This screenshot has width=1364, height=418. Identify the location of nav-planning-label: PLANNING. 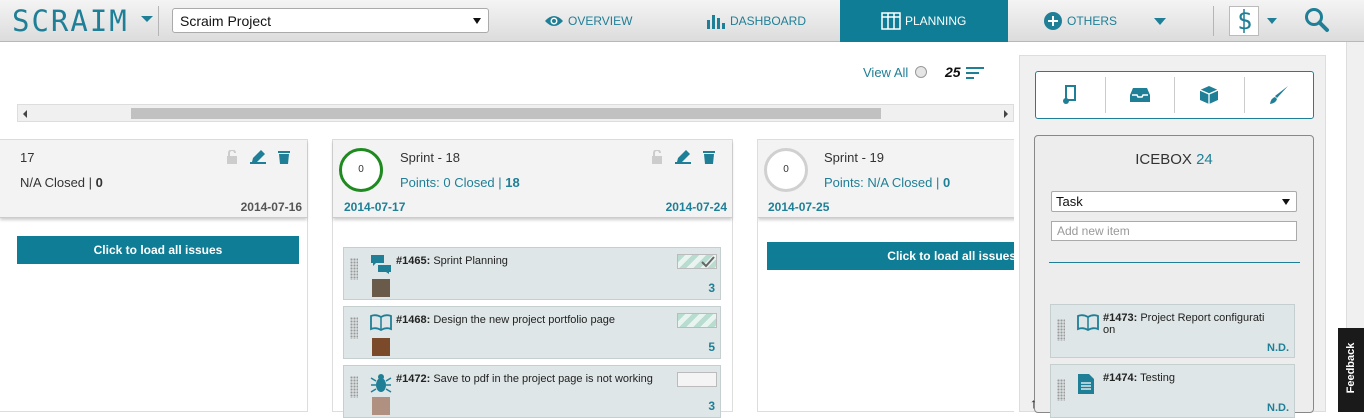
(936, 21).